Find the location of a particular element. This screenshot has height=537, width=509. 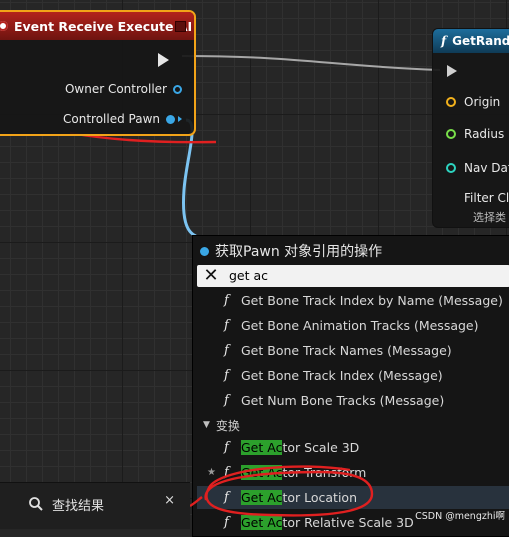

radius-pin: Radius is located at coordinates (475, 134).